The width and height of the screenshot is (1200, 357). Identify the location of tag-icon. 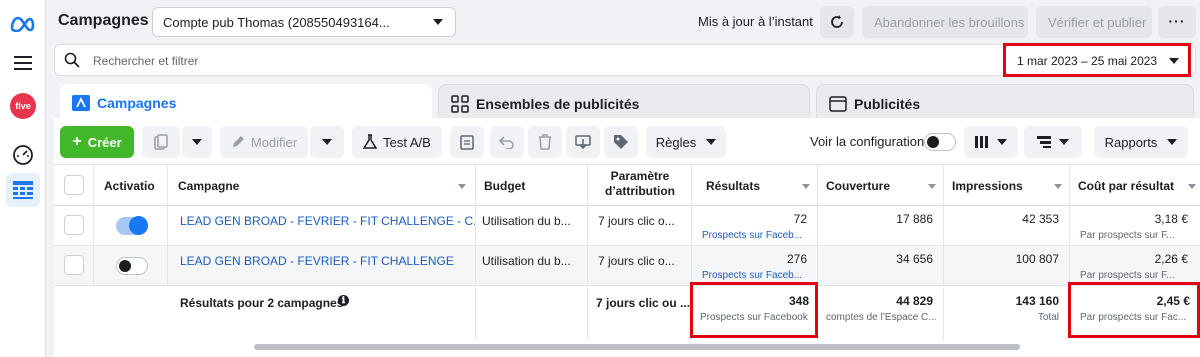
(621, 142).